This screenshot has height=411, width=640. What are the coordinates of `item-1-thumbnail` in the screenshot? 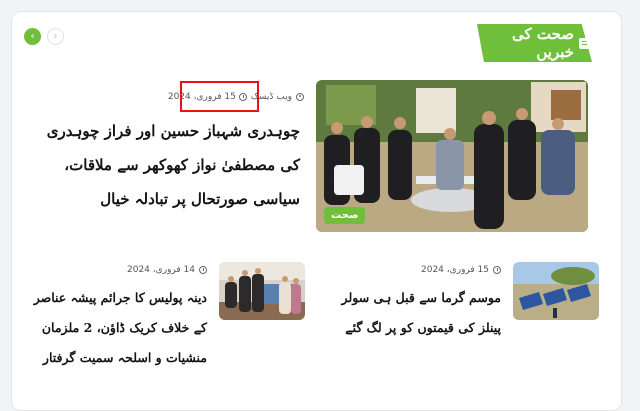 It's located at (556, 291).